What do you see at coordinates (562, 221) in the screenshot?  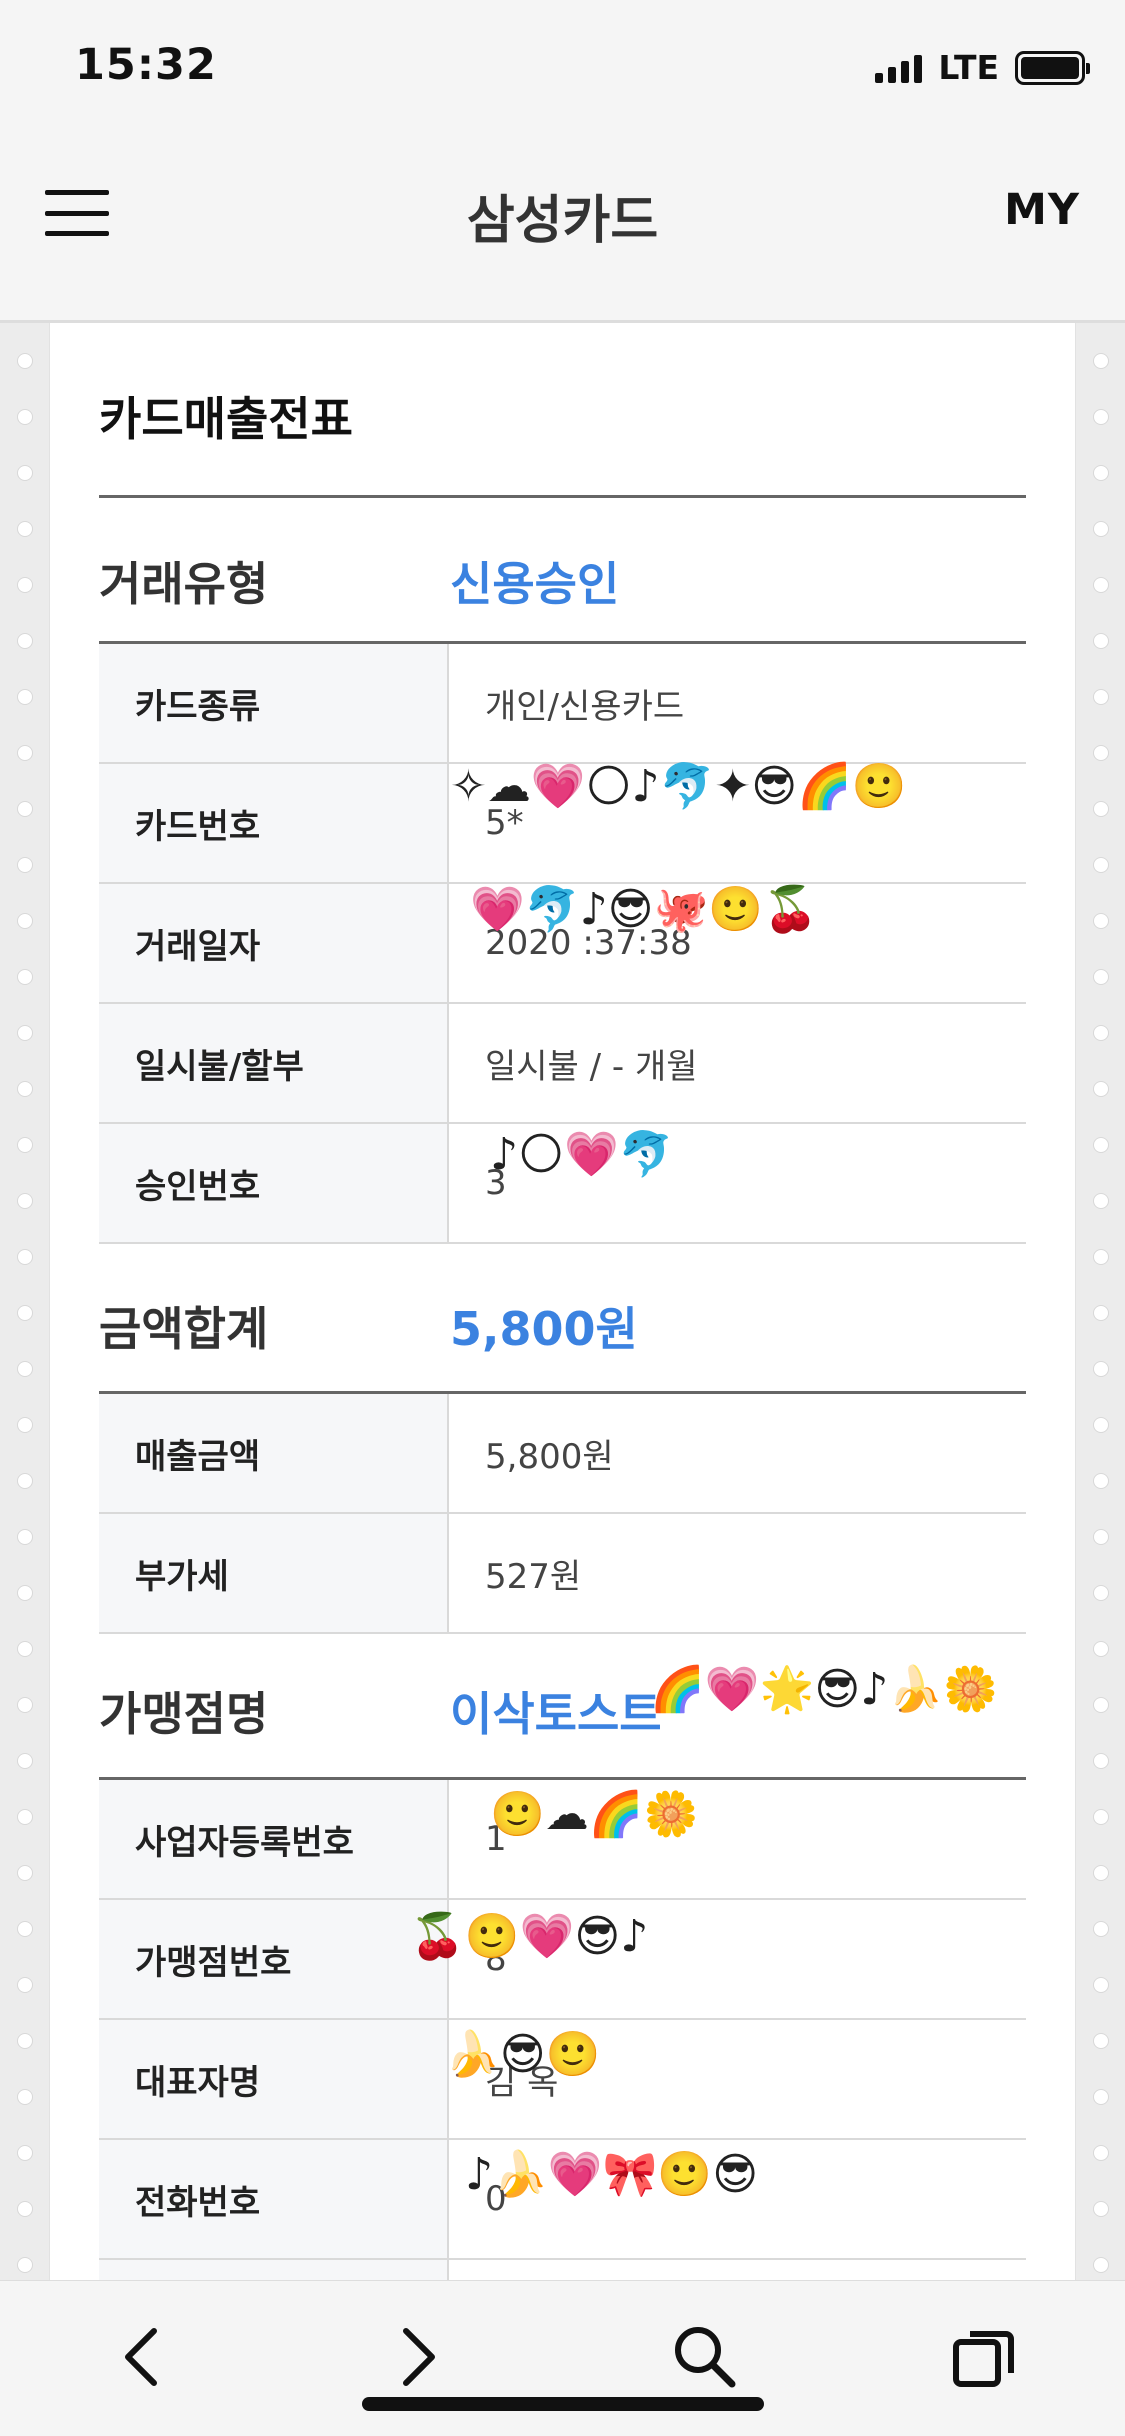 I see `page-title: 삼성카드` at bounding box center [562, 221].